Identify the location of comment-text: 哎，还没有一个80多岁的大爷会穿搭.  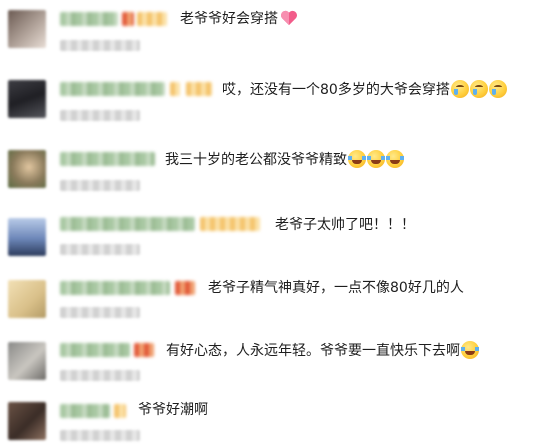
(364, 89).